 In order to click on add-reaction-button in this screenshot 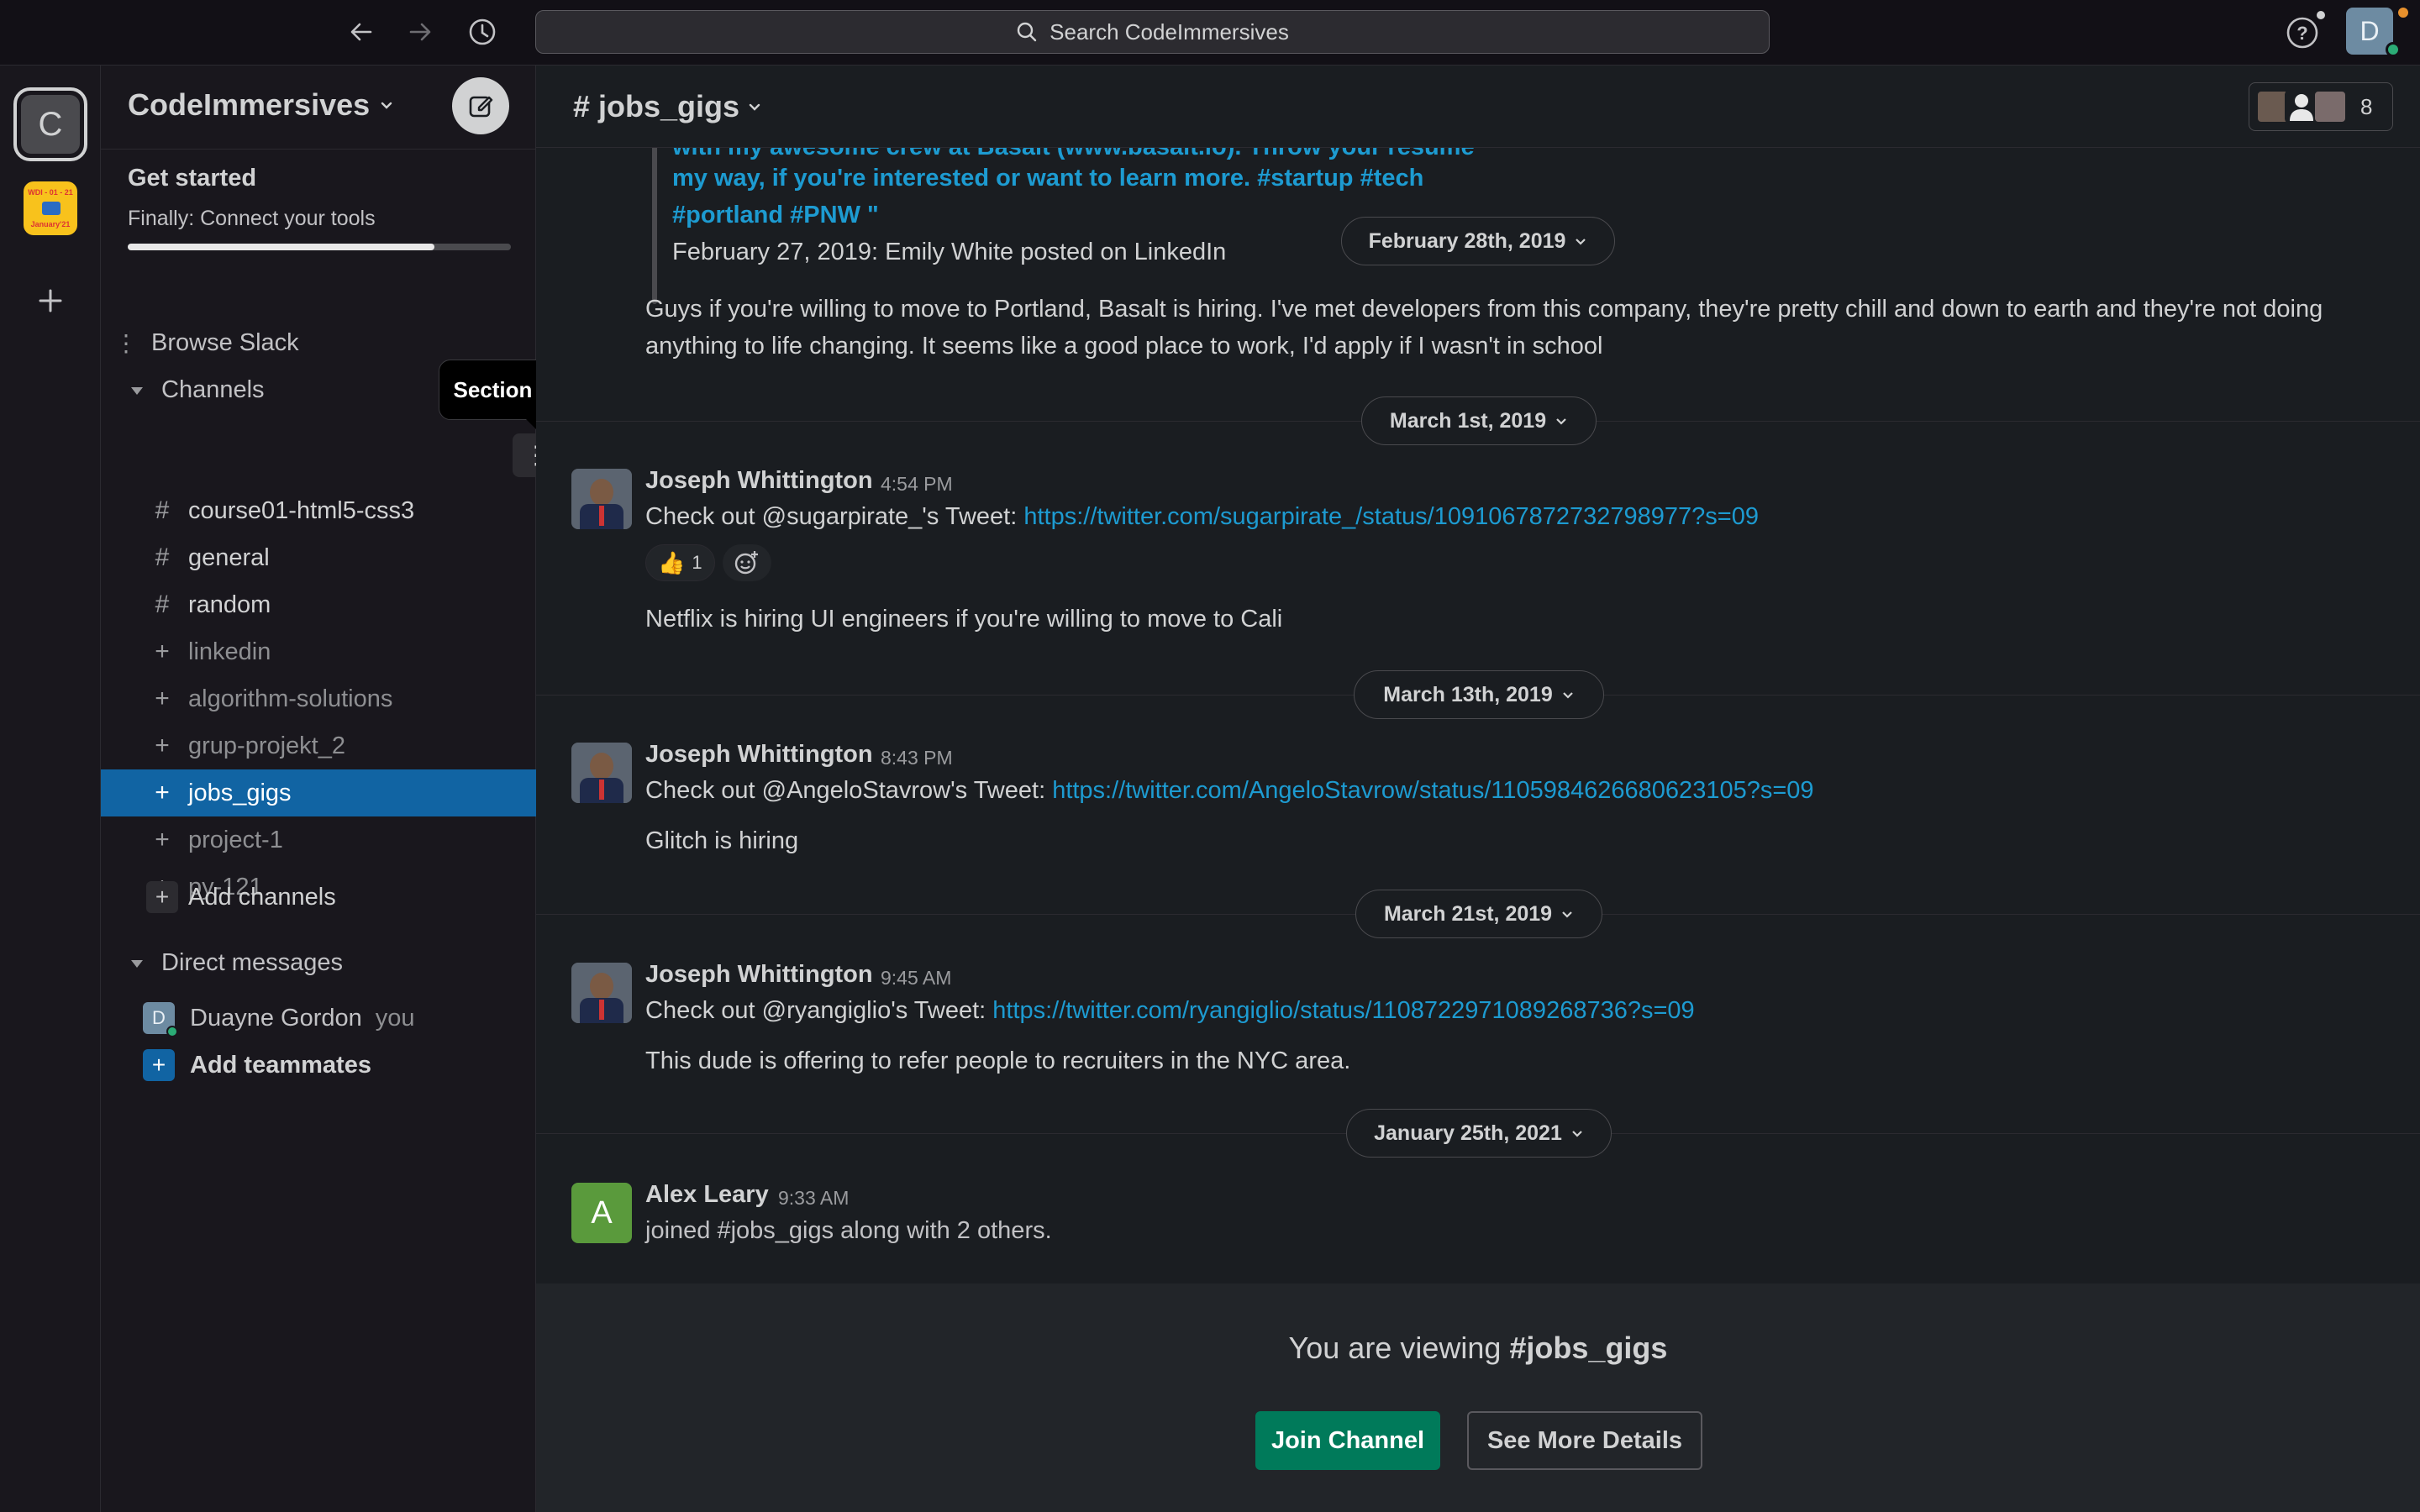, I will do `click(747, 562)`.